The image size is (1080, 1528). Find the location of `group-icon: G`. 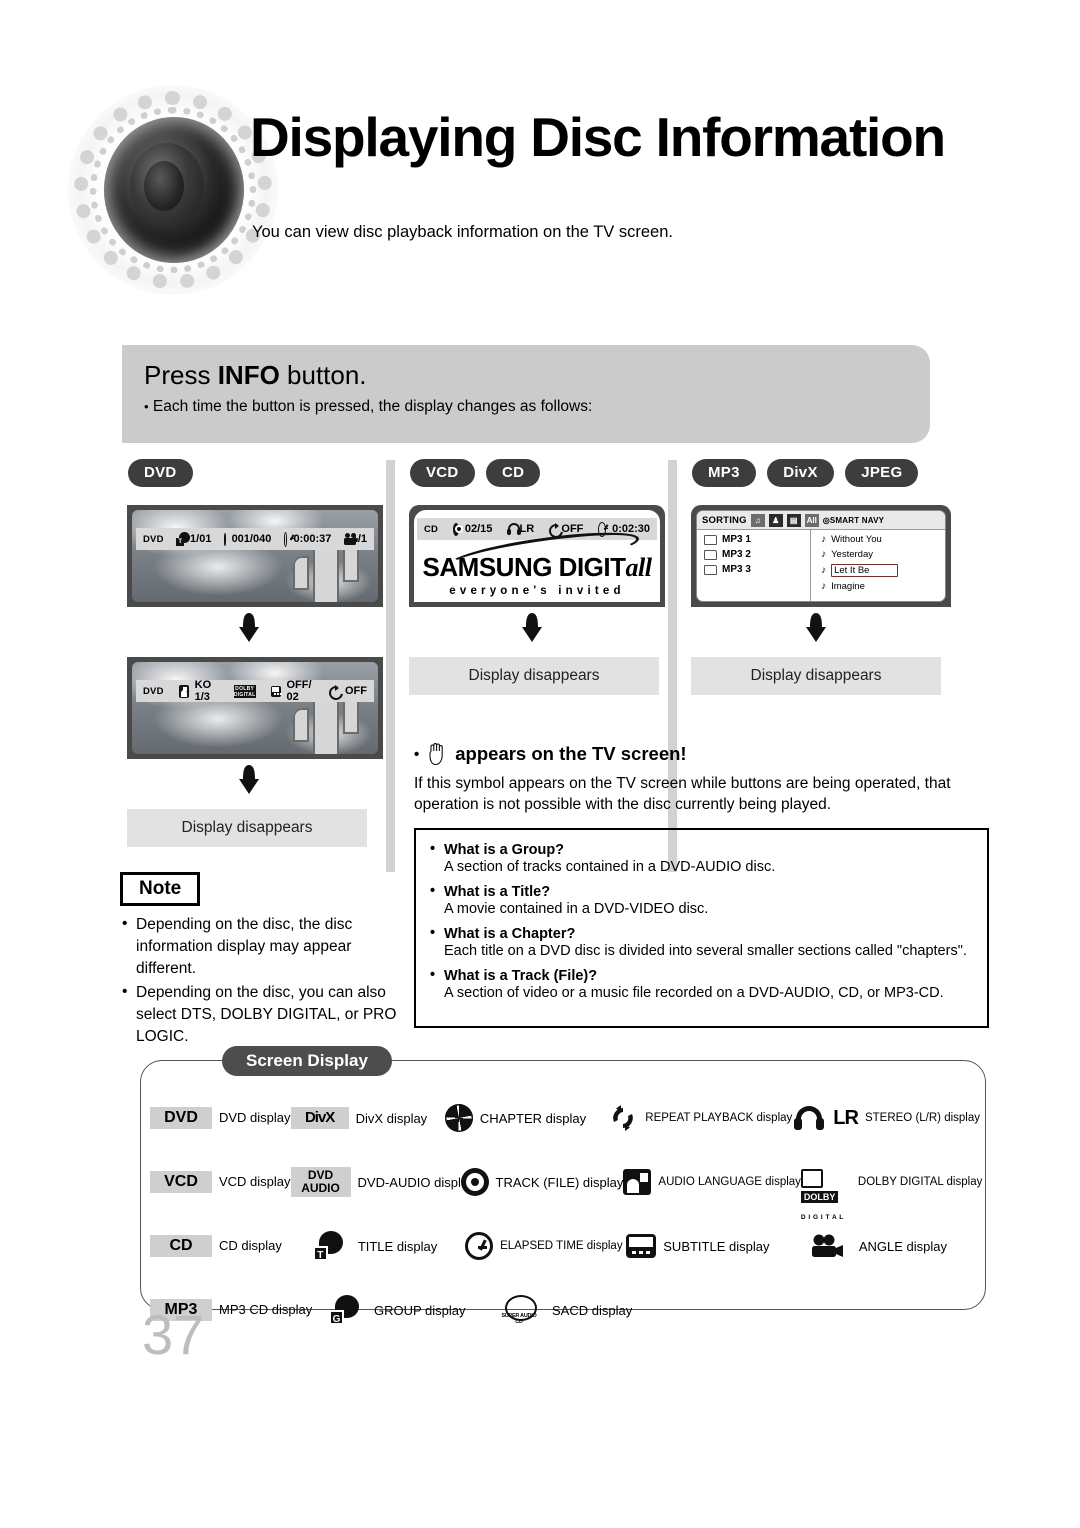

group-icon: G is located at coordinates (344, 1310).